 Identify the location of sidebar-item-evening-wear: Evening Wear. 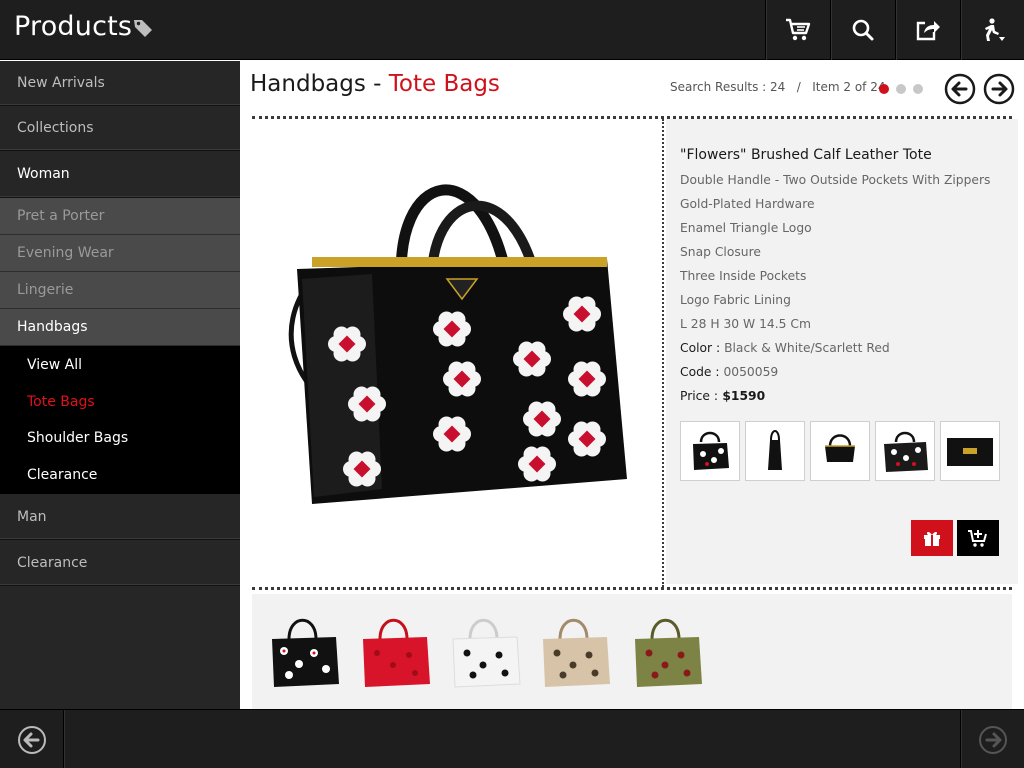
(120, 253).